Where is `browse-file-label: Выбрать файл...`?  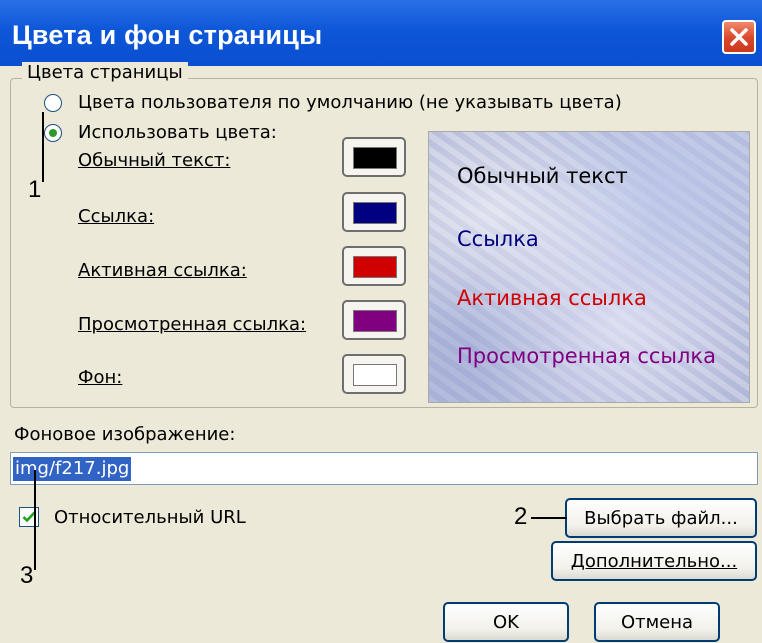
browse-file-label: Выбрать файл... is located at coordinates (661, 518).